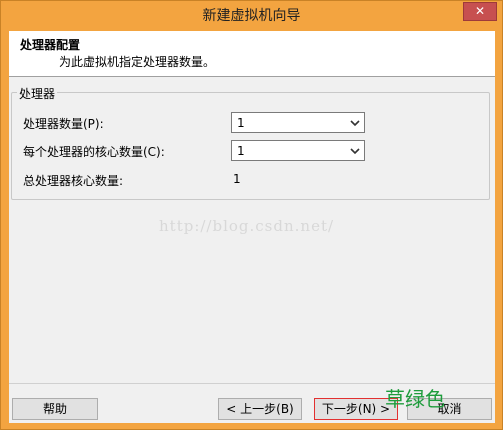  I want to click on cores-per-processor-label: 每个处理器的核心数量(C):, so click(94, 152).